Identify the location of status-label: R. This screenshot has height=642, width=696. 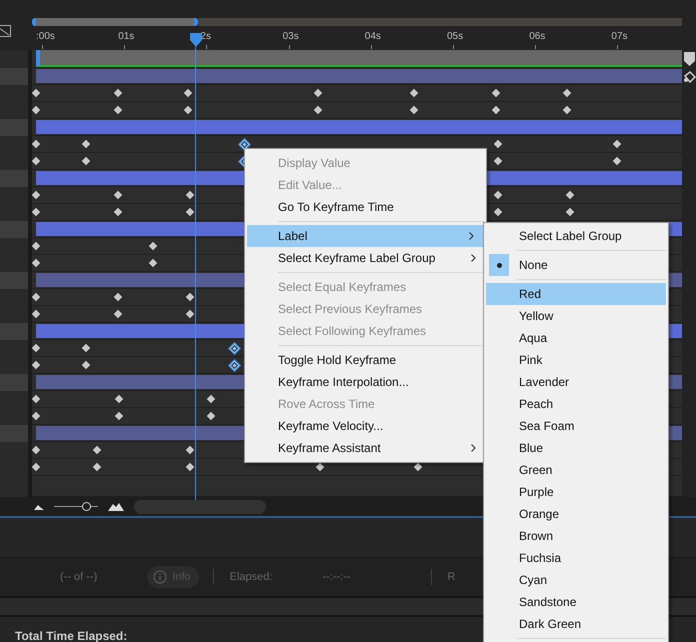
(452, 577).